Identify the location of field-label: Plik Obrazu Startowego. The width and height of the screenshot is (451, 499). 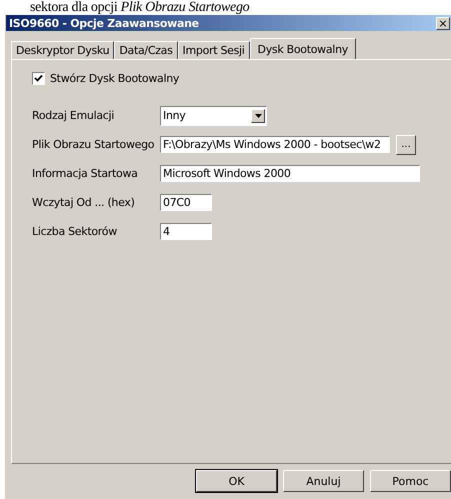
(94, 144).